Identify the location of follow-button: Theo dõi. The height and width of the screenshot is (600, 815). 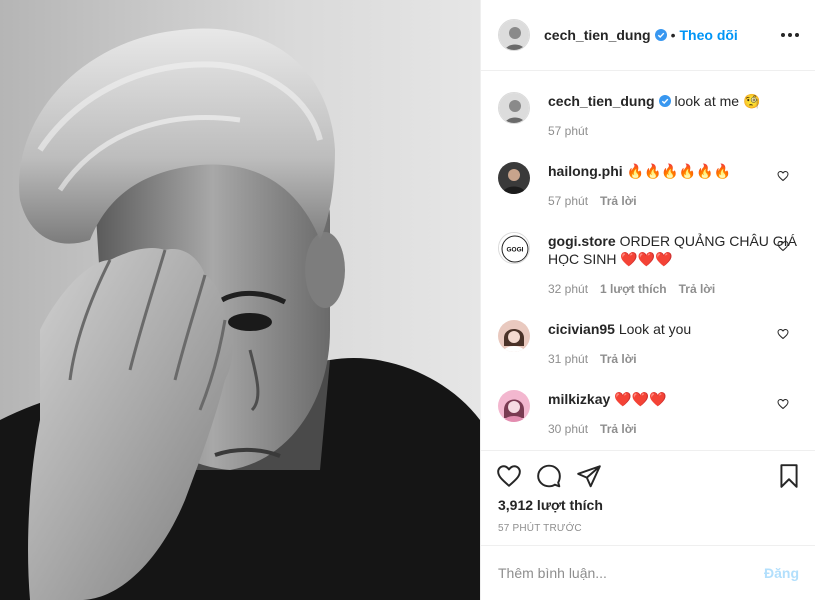
(709, 35).